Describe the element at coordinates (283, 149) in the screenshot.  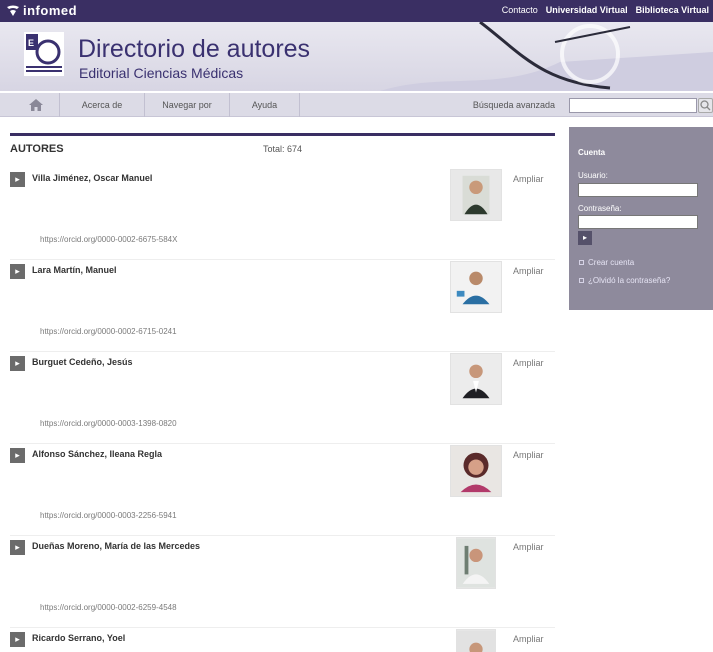
I see `authors-total: Total: 674` at that location.